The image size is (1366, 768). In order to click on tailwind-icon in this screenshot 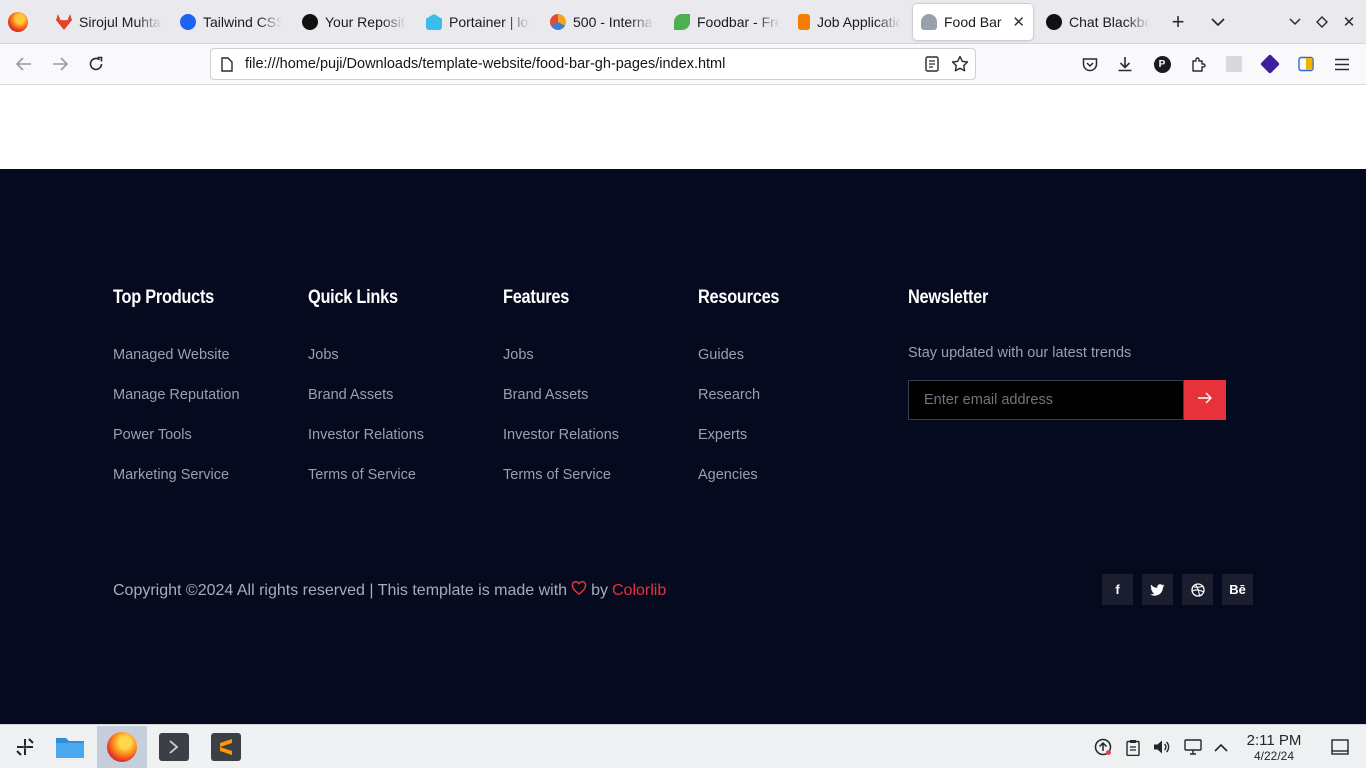, I will do `click(188, 22)`.